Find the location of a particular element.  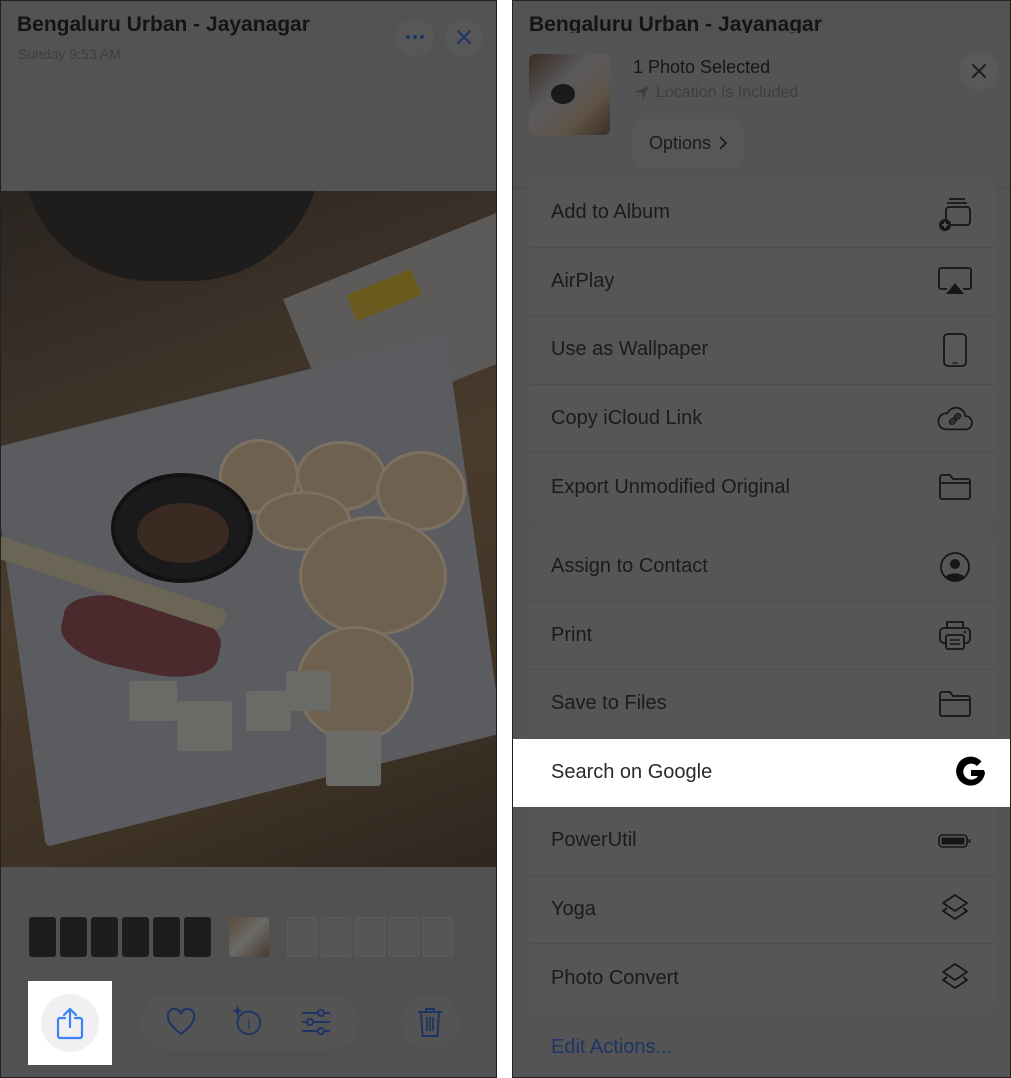

ellipsis-icon is located at coordinates (415, 37).